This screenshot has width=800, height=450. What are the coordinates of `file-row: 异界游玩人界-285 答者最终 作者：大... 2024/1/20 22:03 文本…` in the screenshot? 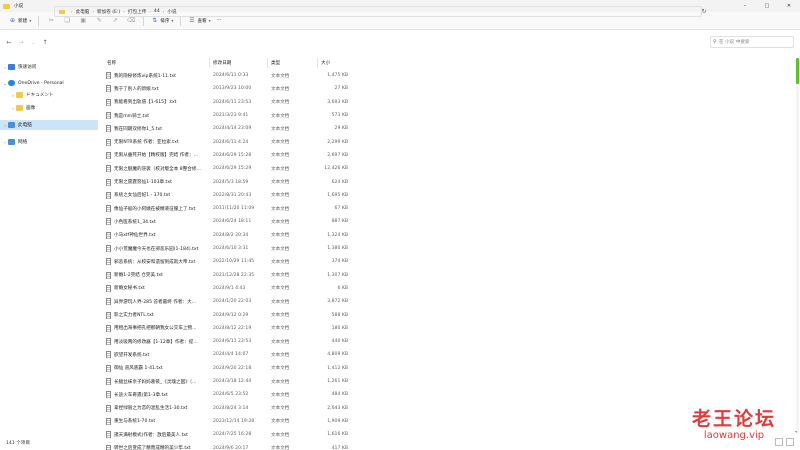 It's located at (230, 301).